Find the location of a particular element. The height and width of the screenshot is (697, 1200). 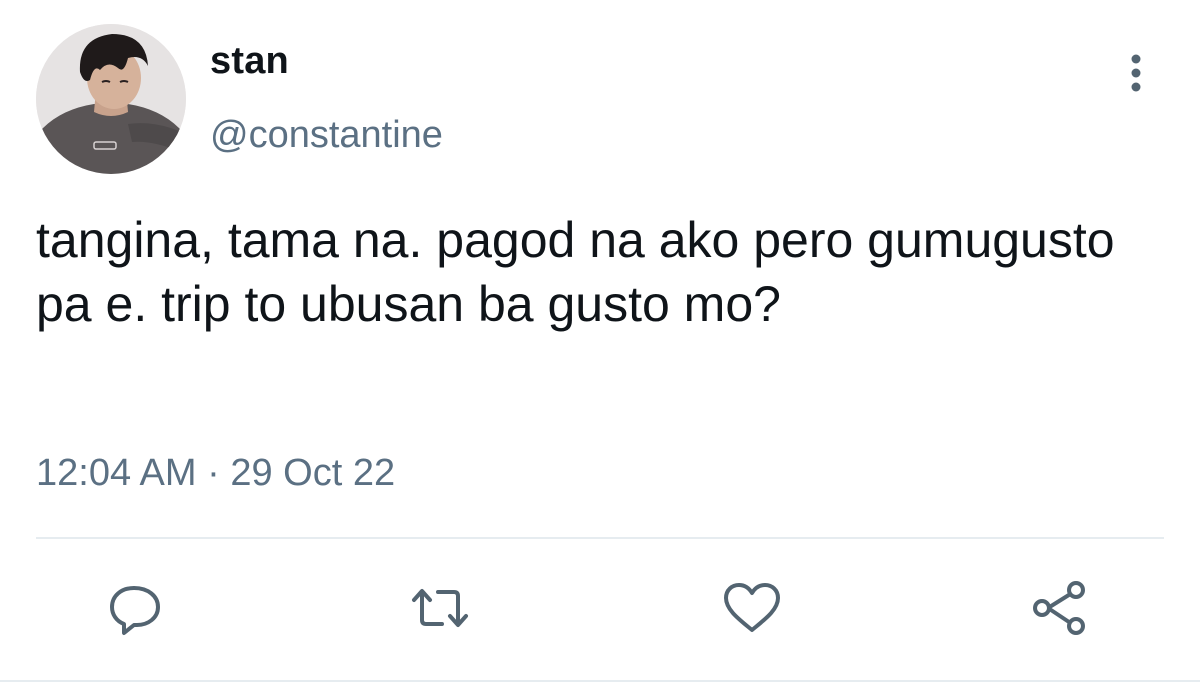

like-button is located at coordinates (752, 608).